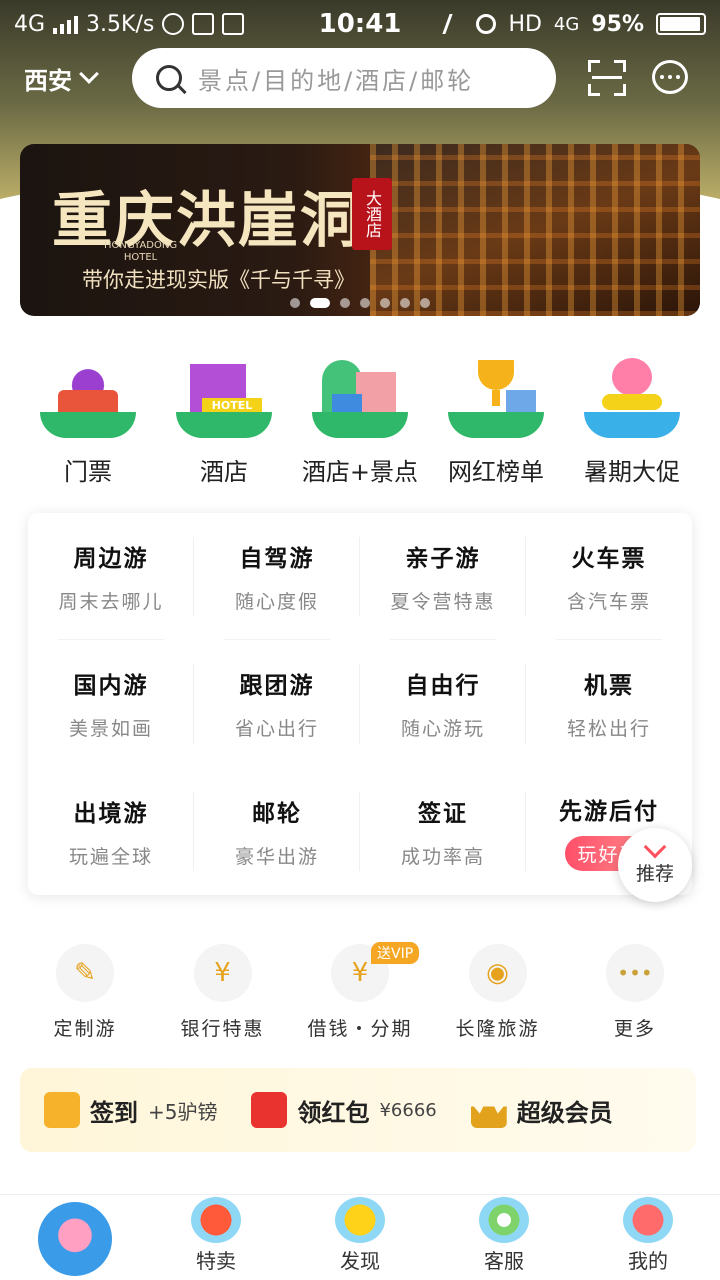  What do you see at coordinates (442, 856) in the screenshot?
I see `grid-subtitle: 成功率高` at bounding box center [442, 856].